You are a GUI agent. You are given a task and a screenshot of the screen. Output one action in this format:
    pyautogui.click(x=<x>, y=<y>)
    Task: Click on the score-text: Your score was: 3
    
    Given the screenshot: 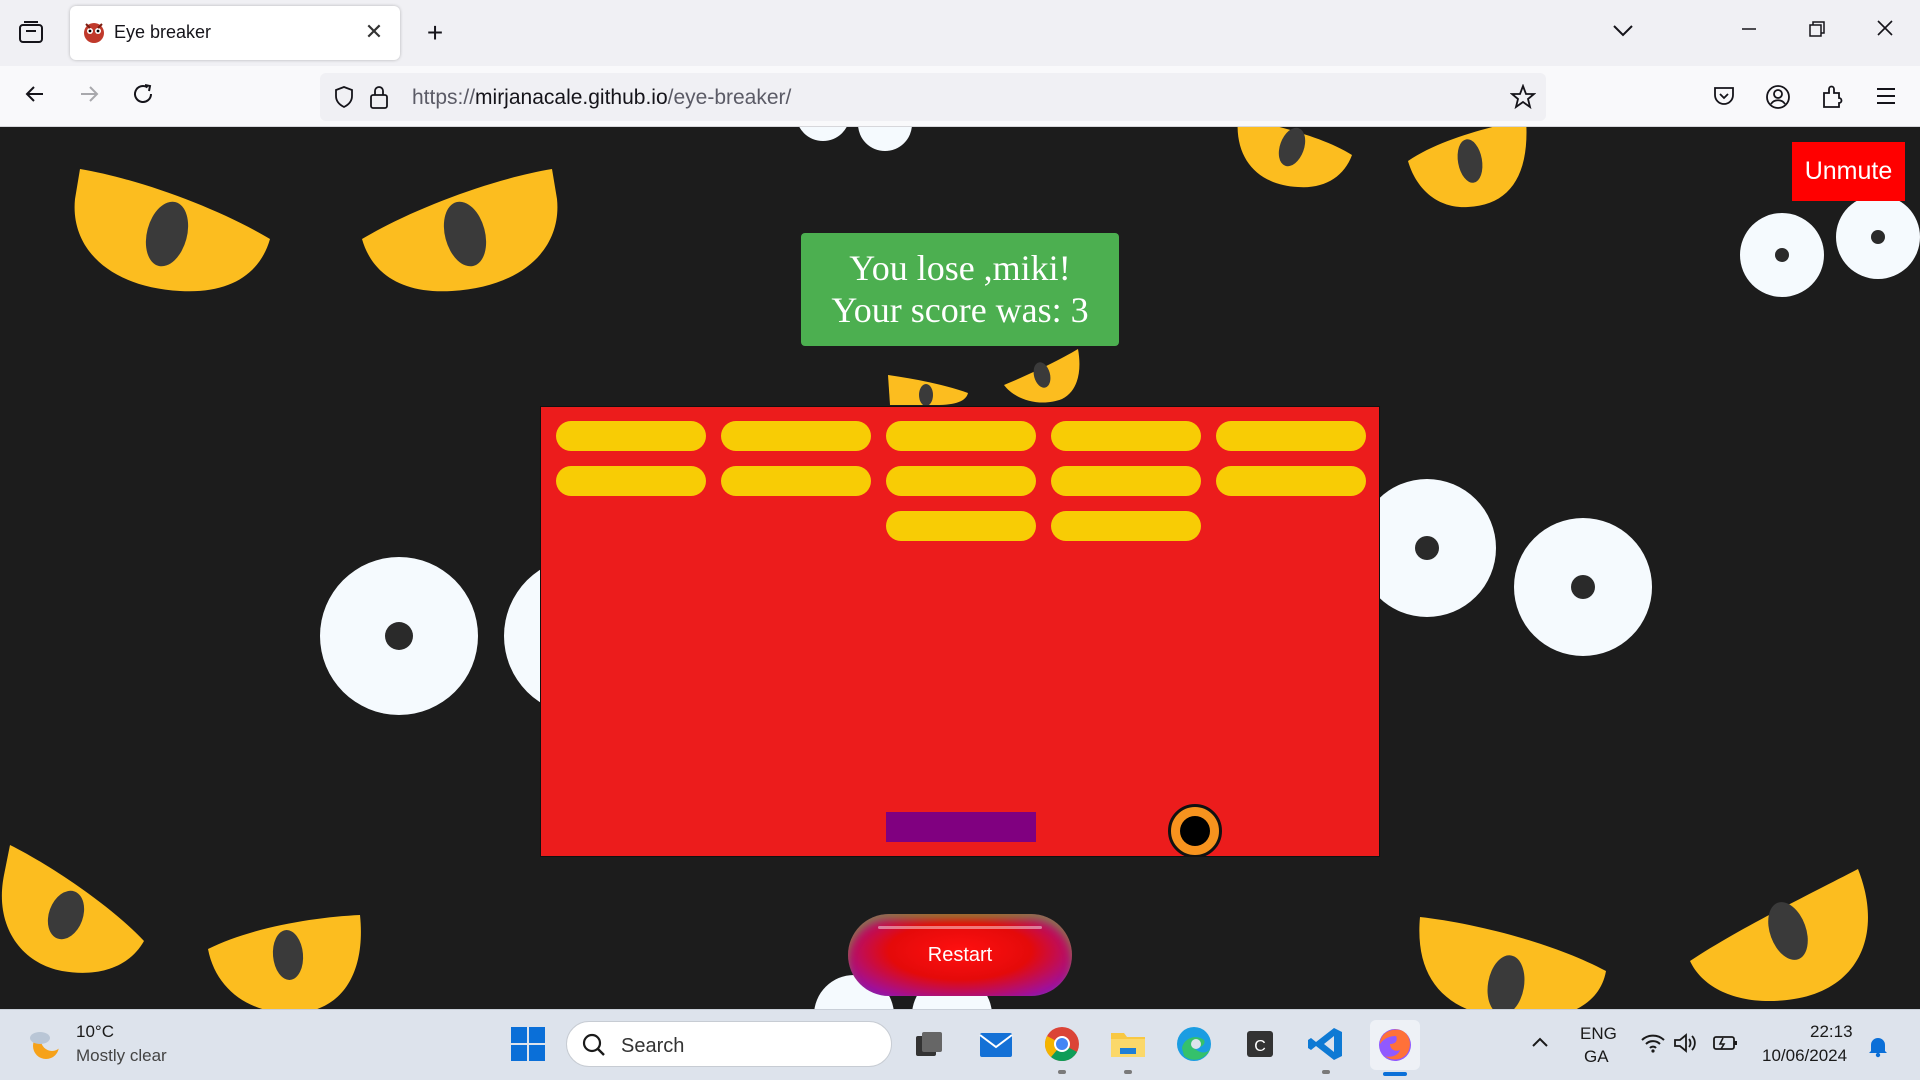 What is the action you would take?
    pyautogui.click(x=960, y=310)
    